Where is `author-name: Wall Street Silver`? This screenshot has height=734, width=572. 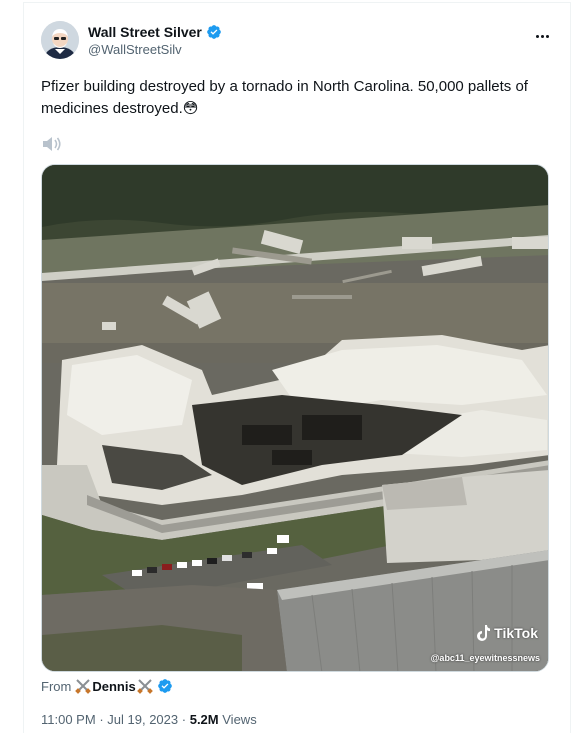
author-name: Wall Street Silver is located at coordinates (145, 32).